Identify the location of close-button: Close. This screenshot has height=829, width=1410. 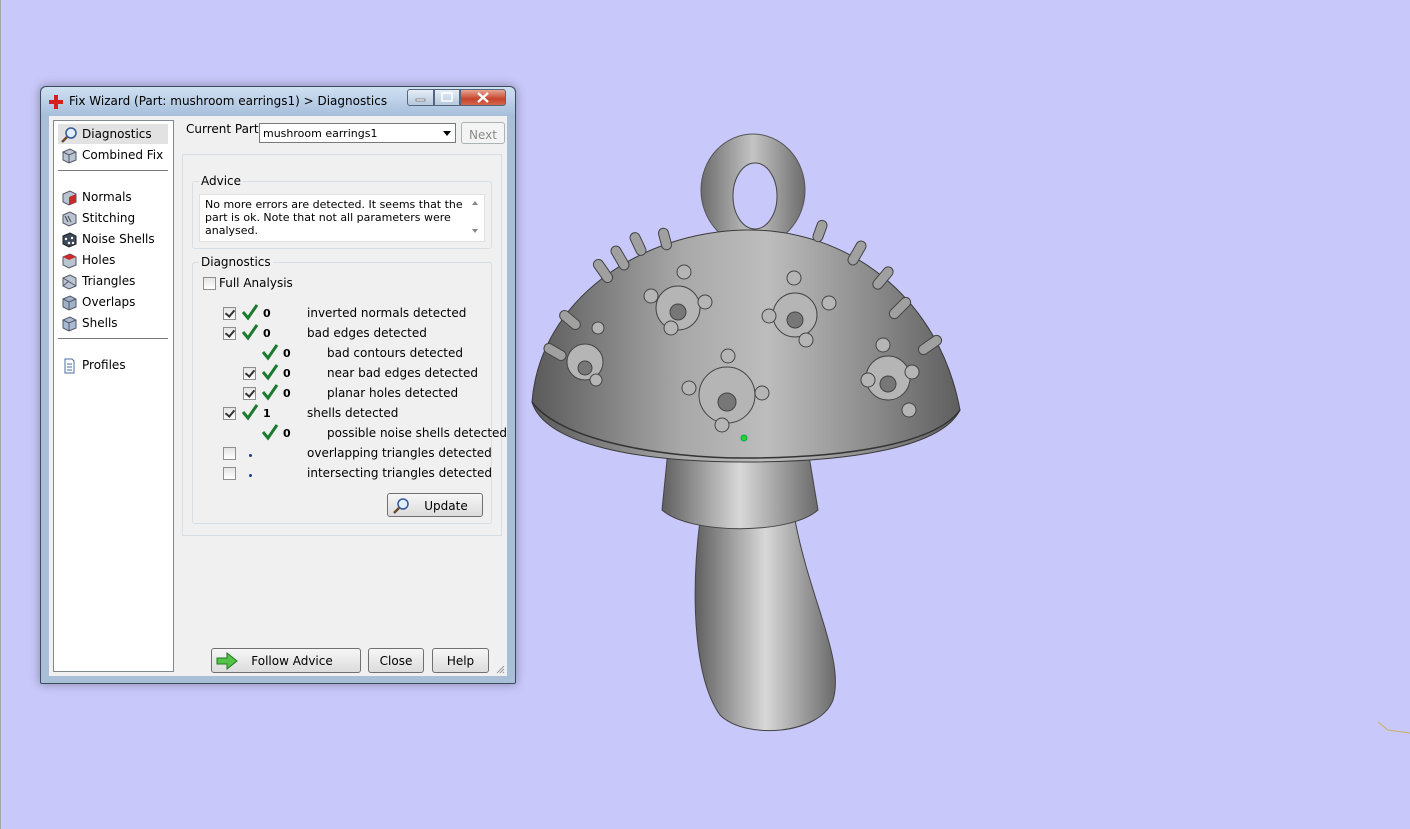
(396, 660).